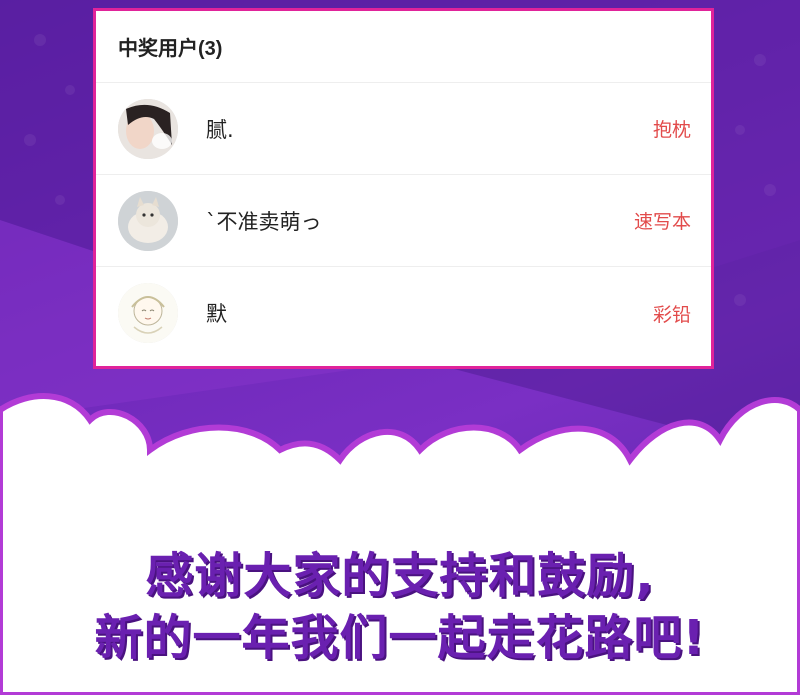 The width and height of the screenshot is (800, 695). Describe the element at coordinates (400, 576) in the screenshot. I see `thanks-line-1: 感谢大家的支持和鼓励,` at that location.